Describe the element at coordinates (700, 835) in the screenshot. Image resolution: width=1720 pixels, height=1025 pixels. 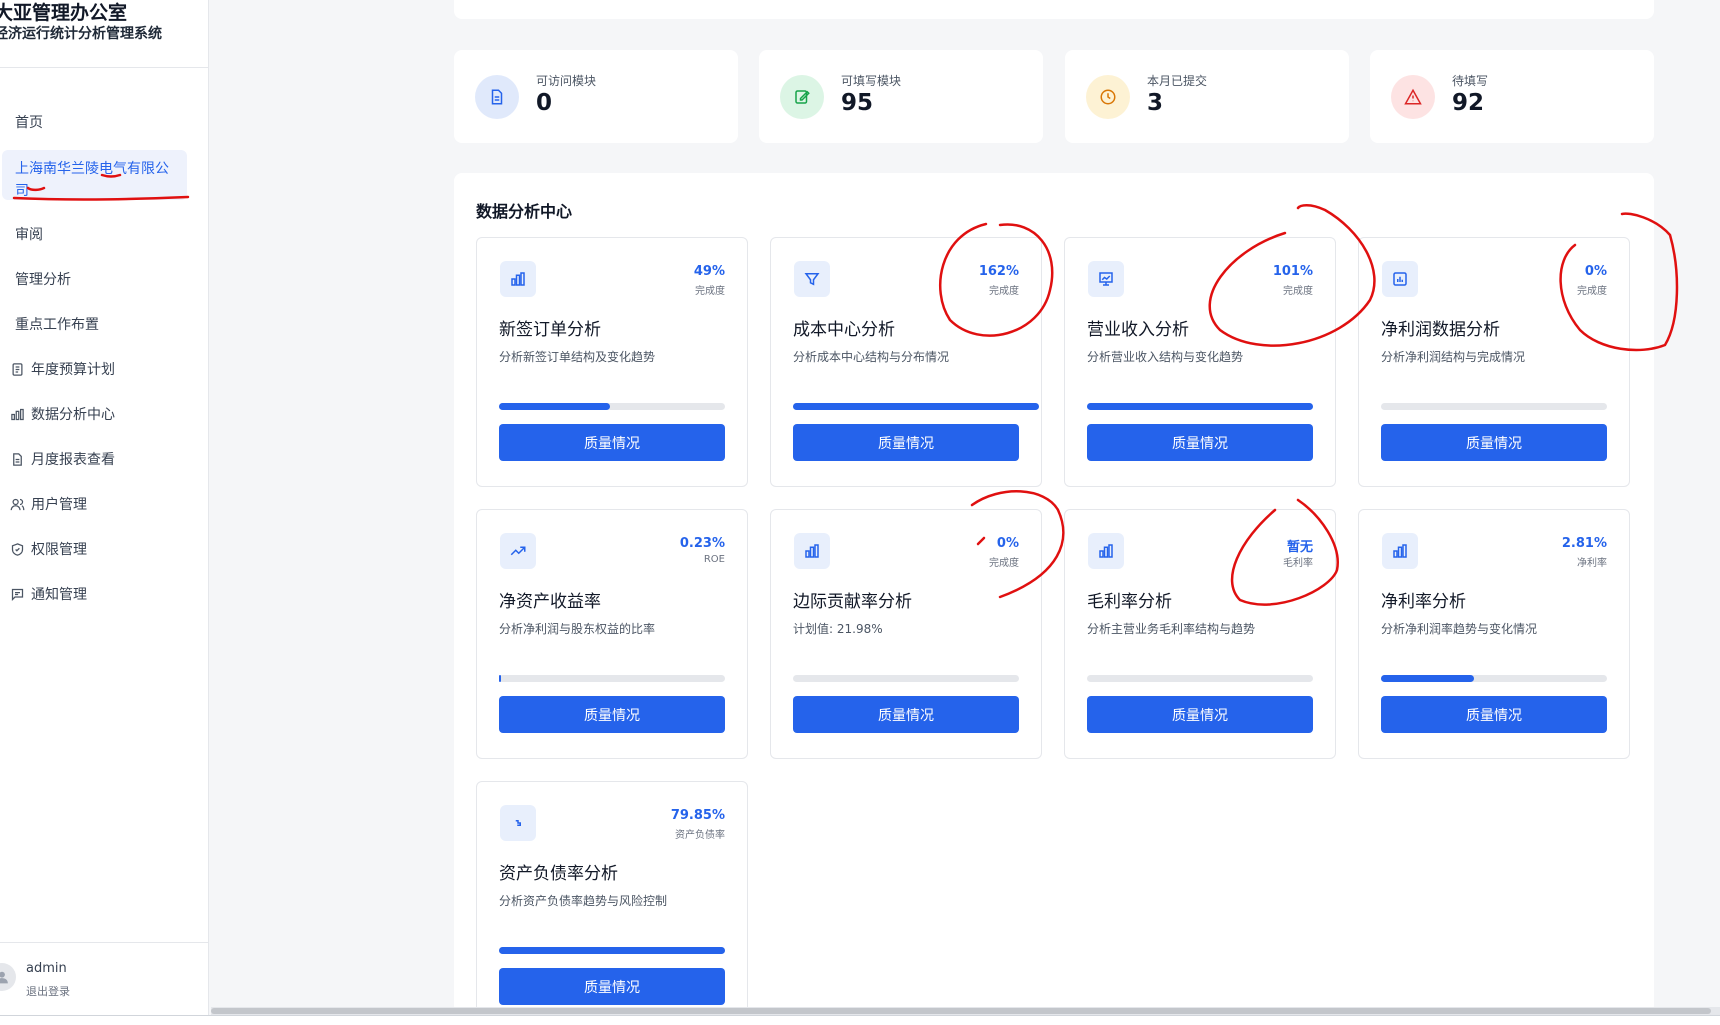
I see `completion-label: 资产负债率` at that location.